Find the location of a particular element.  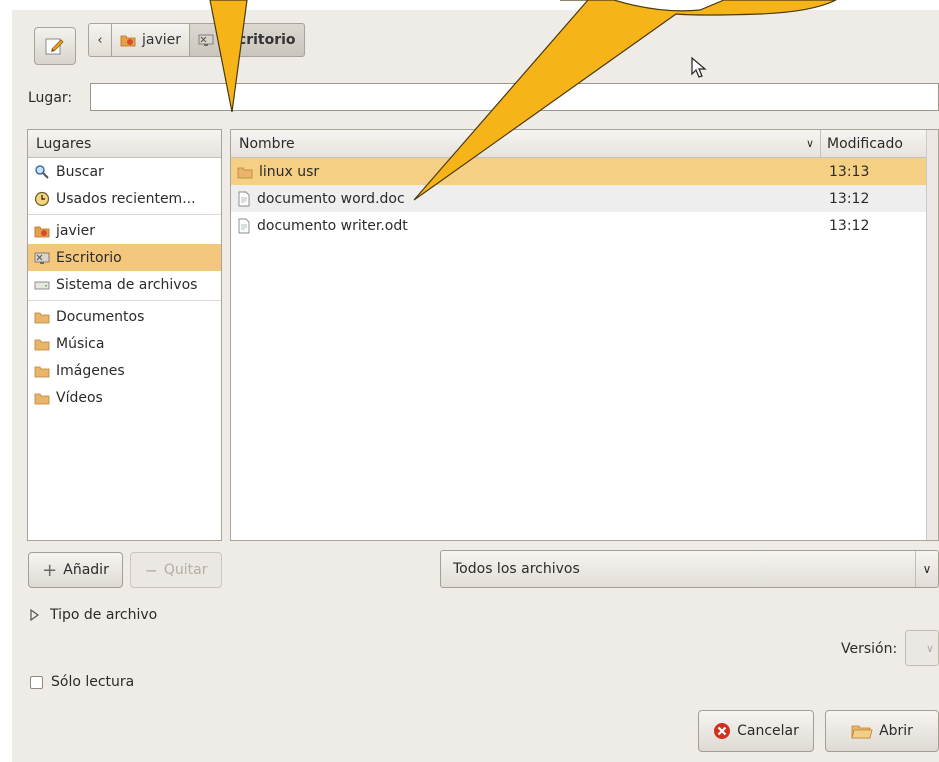

remove-bookmark-button: − Quitar is located at coordinates (176, 570).